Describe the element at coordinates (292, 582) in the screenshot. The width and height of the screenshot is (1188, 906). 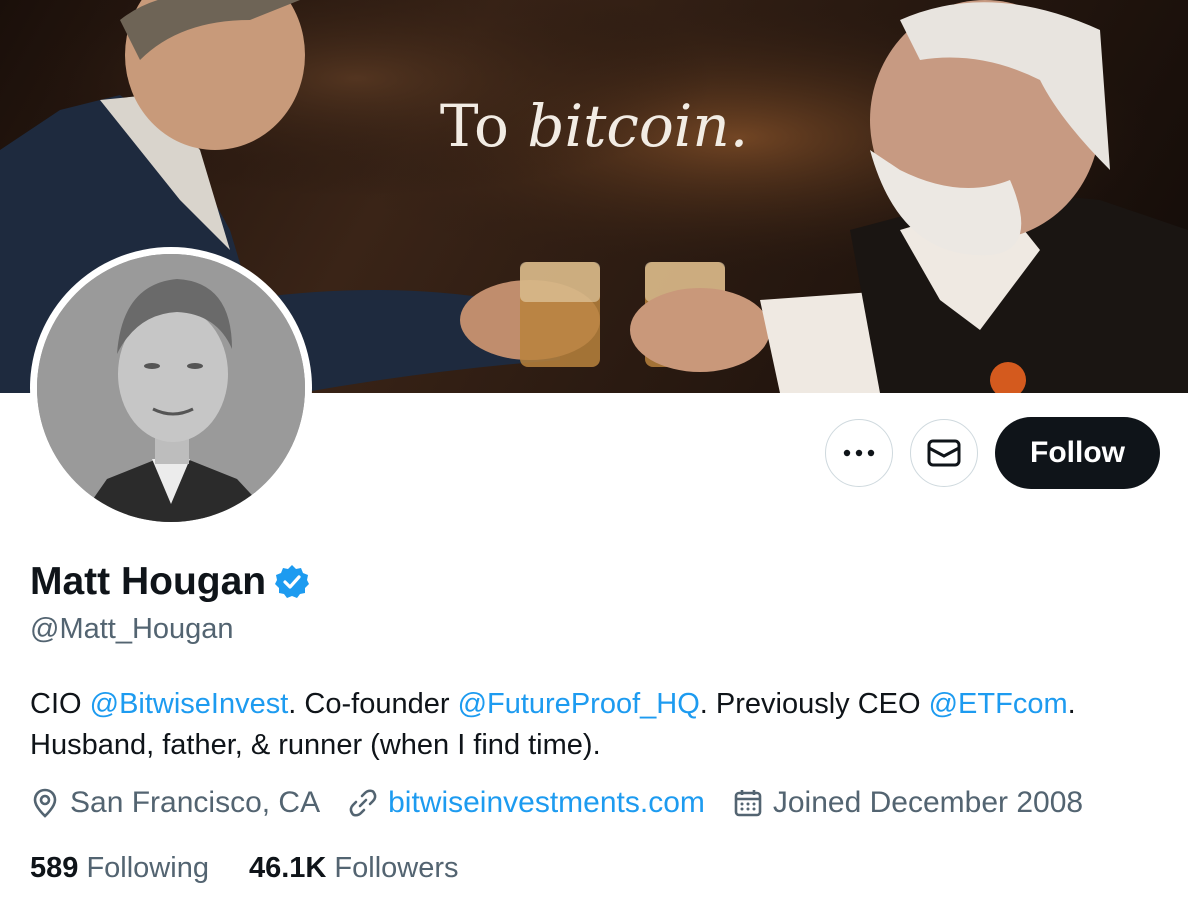
I see `verified-badge-icon` at that location.